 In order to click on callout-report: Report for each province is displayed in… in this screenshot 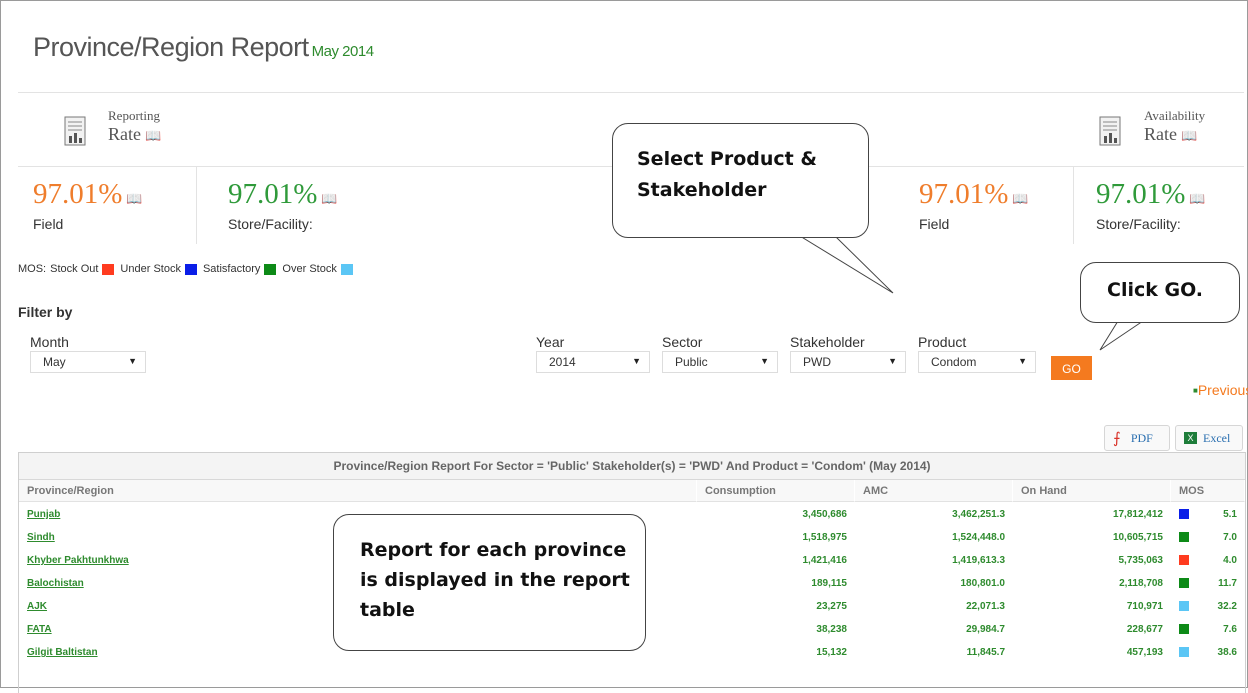, I will do `click(489, 582)`.